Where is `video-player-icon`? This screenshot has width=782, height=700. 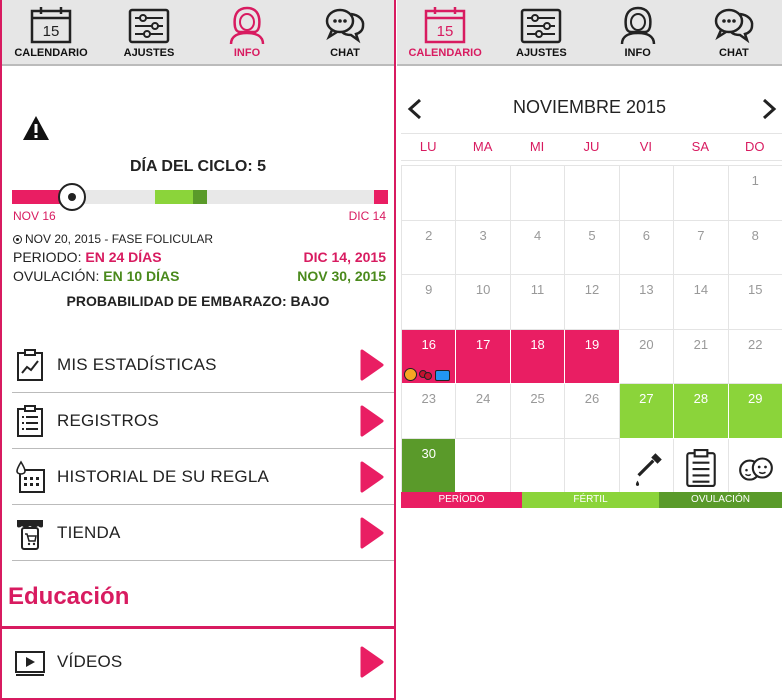
video-player-icon is located at coordinates (30, 663).